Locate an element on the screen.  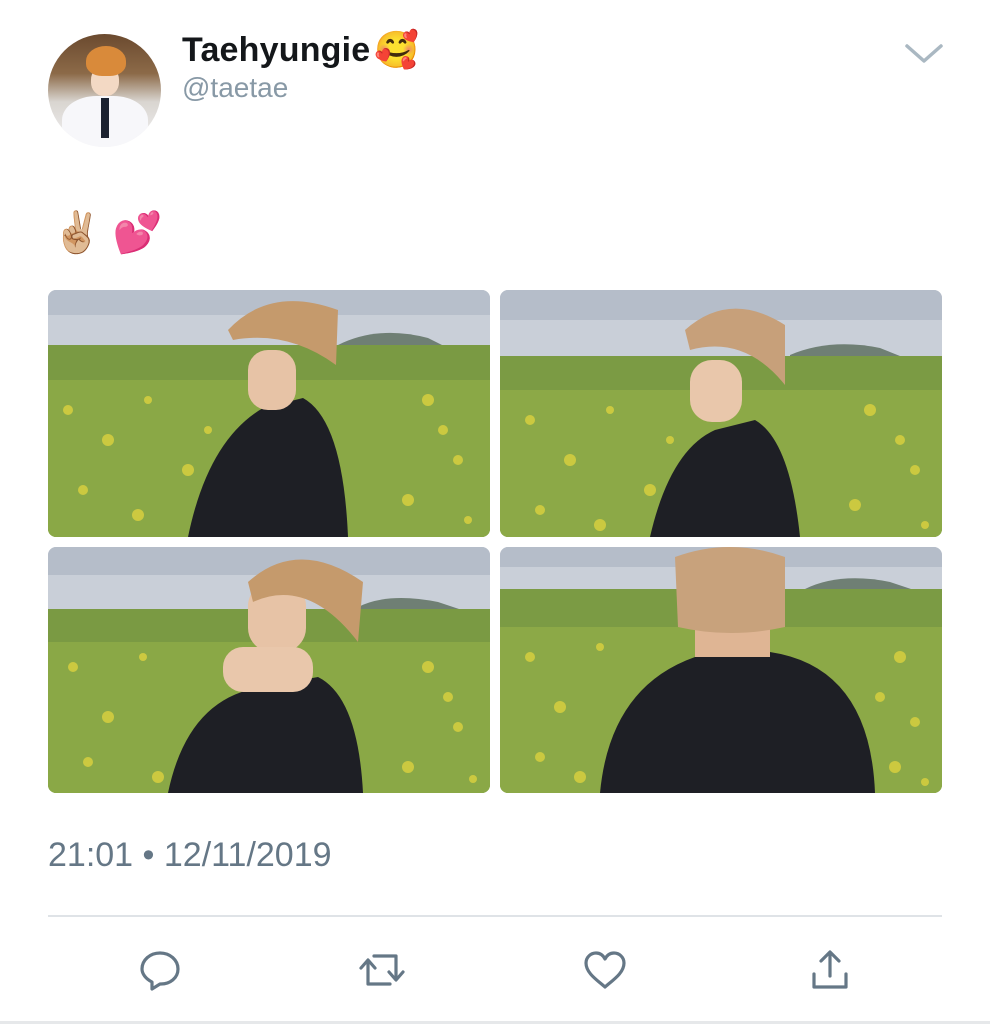
name-emoji: 🥰 is located at coordinates (397, 49).